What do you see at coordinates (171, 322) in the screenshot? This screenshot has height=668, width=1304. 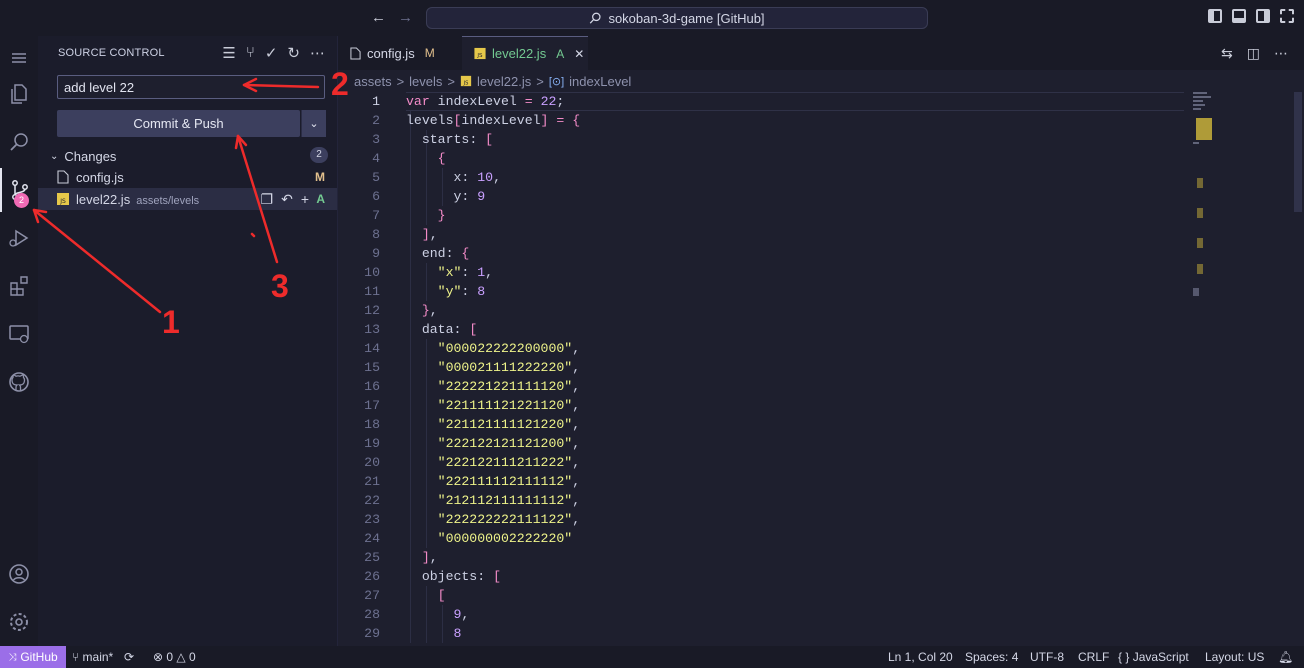 I see `annotation-label-1: 1` at bounding box center [171, 322].